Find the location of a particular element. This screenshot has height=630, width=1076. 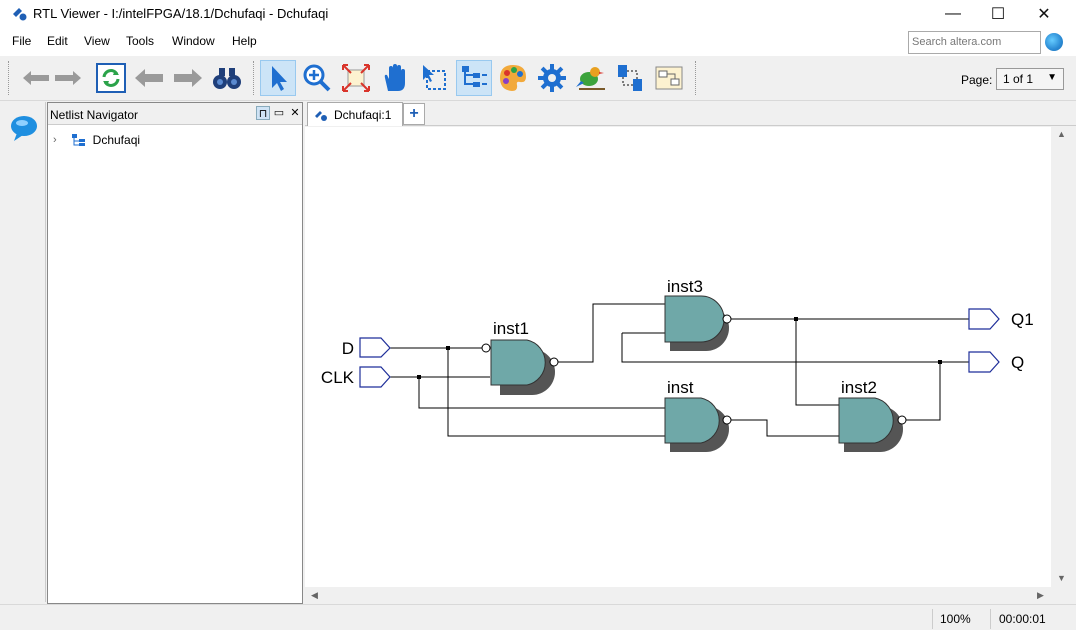

minimize-button: — is located at coordinates (953, 14).